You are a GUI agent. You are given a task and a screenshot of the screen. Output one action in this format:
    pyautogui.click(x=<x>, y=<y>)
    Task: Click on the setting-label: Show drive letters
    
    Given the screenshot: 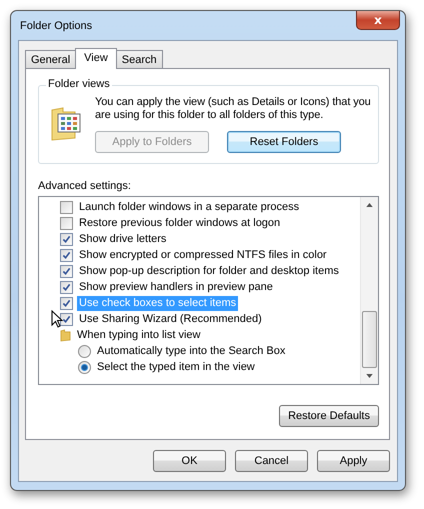 What is the action you would take?
    pyautogui.click(x=122, y=239)
    